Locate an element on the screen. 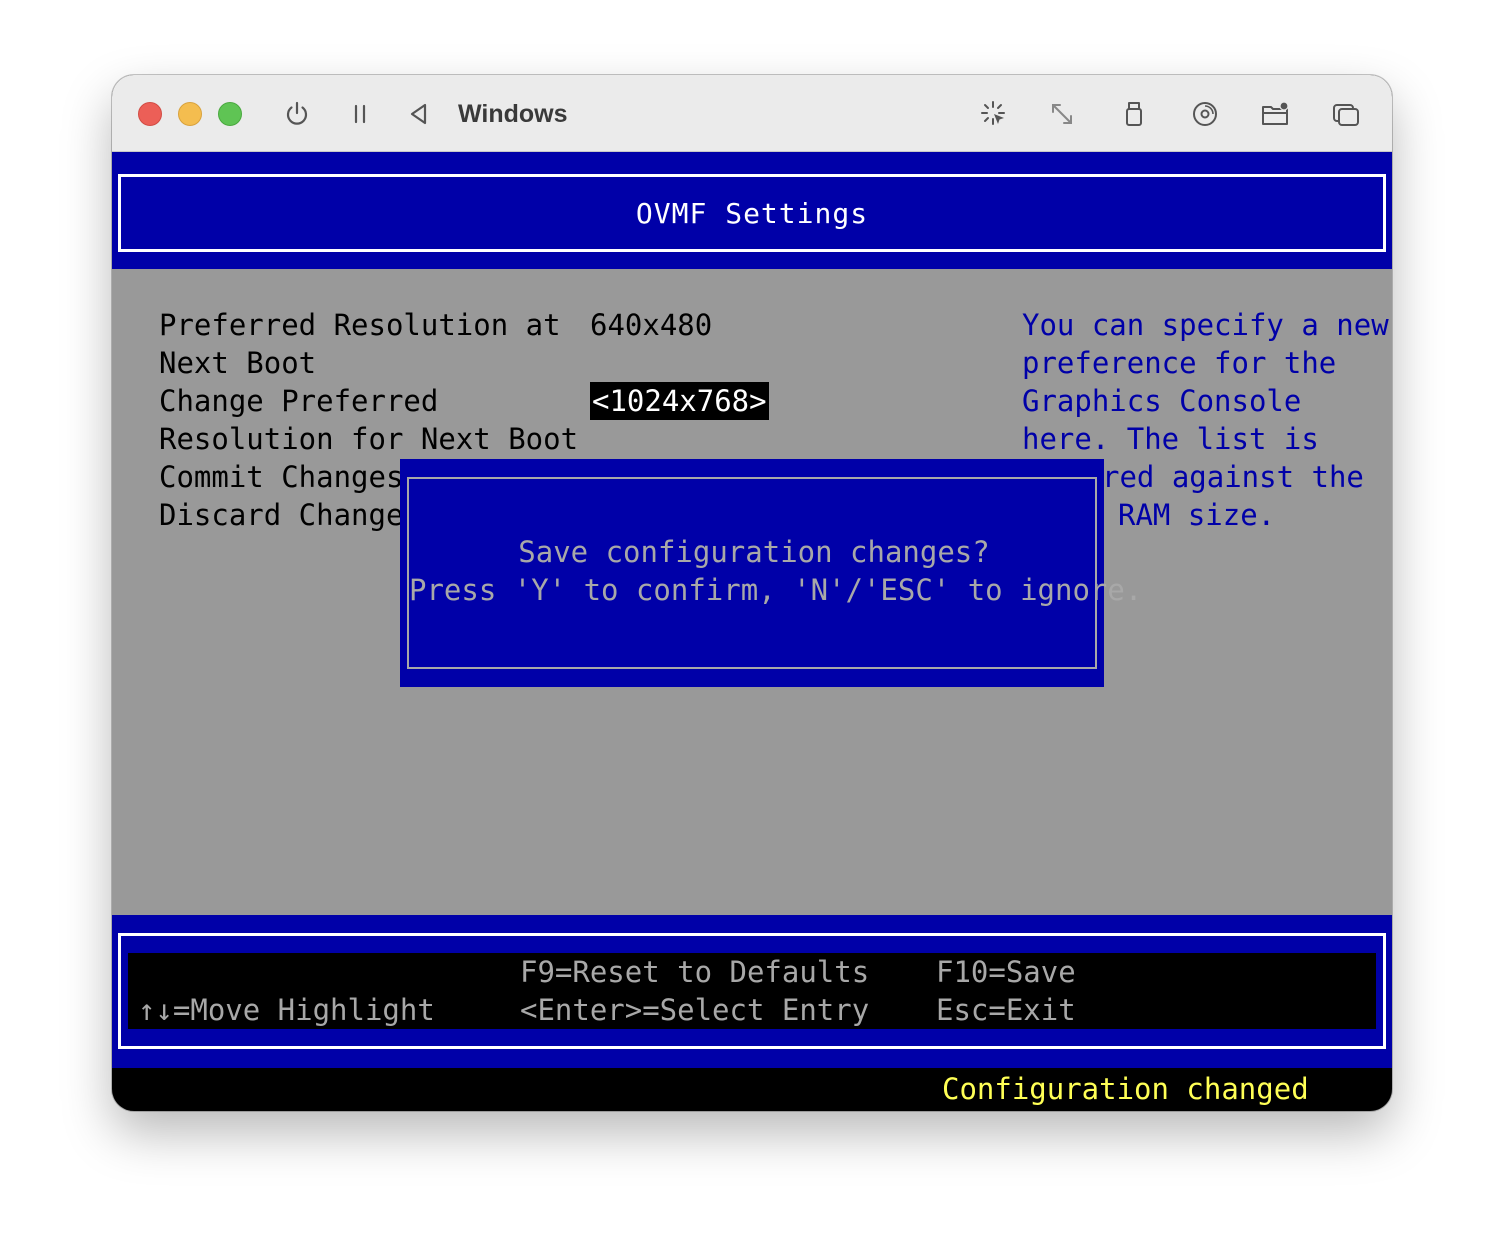 The image size is (1504, 1260). help-text-line: red against the is located at coordinates (1233, 477).